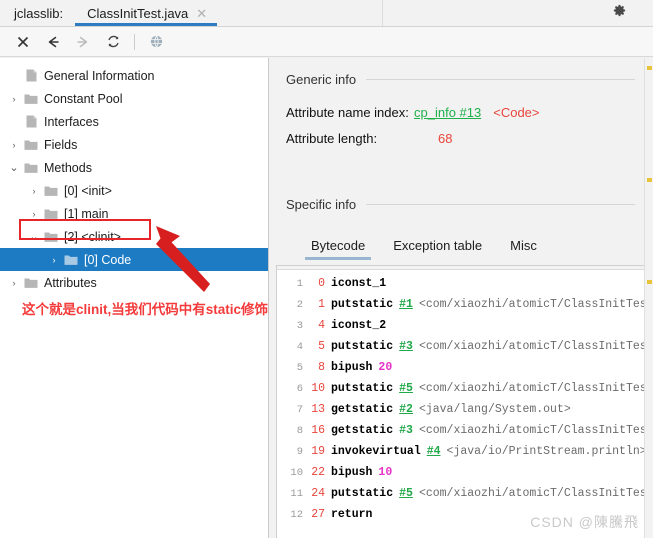 This screenshot has height=538, width=653. What do you see at coordinates (326, 42) in the screenshot?
I see `toolbar` at bounding box center [326, 42].